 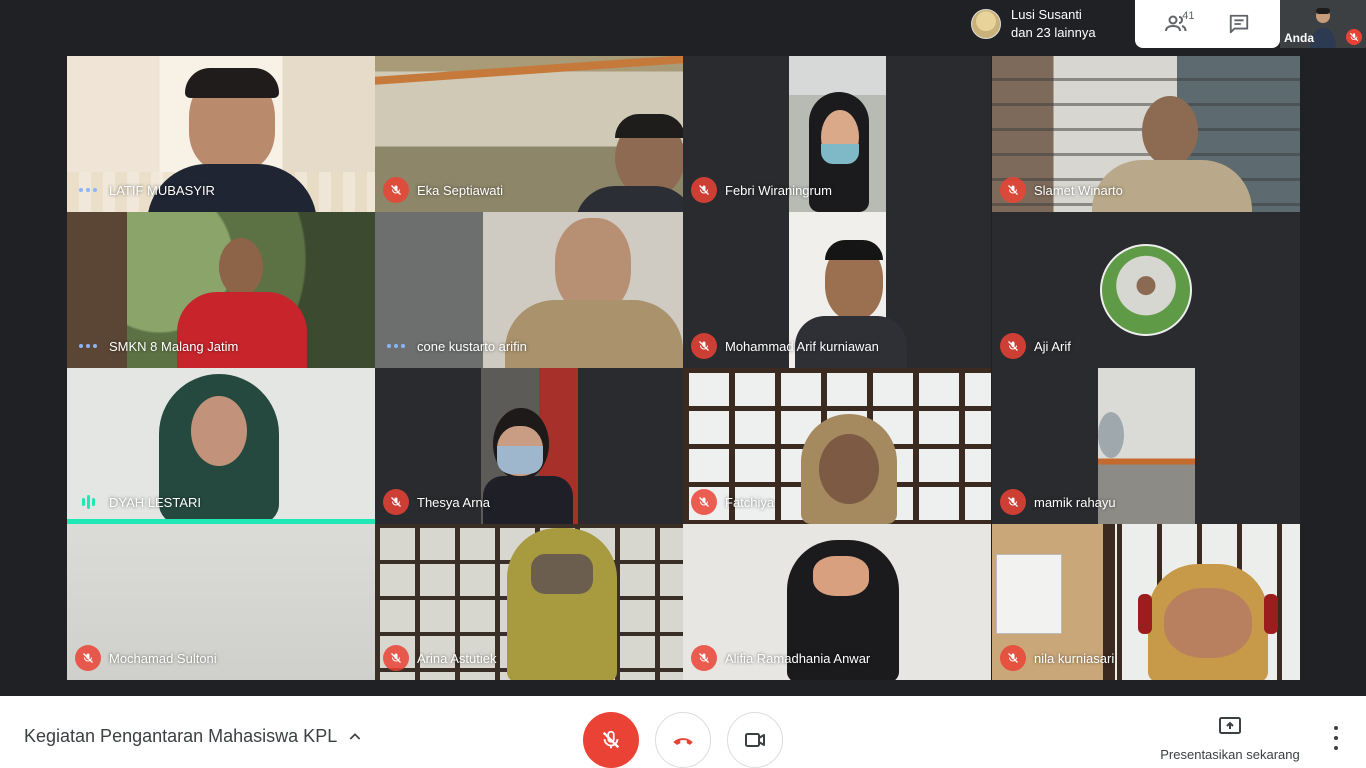 I want to click on participant-avatar, so click(x=1146, y=290).